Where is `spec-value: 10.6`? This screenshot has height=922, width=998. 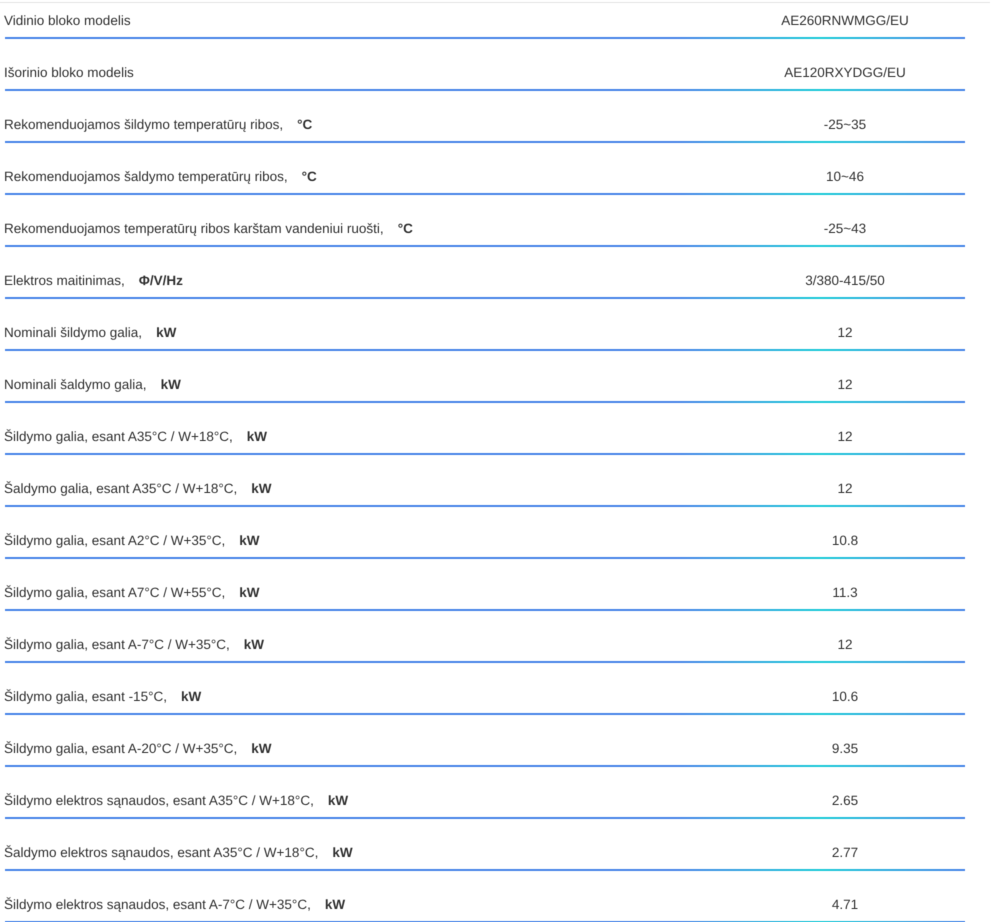 spec-value: 10.6 is located at coordinates (845, 697).